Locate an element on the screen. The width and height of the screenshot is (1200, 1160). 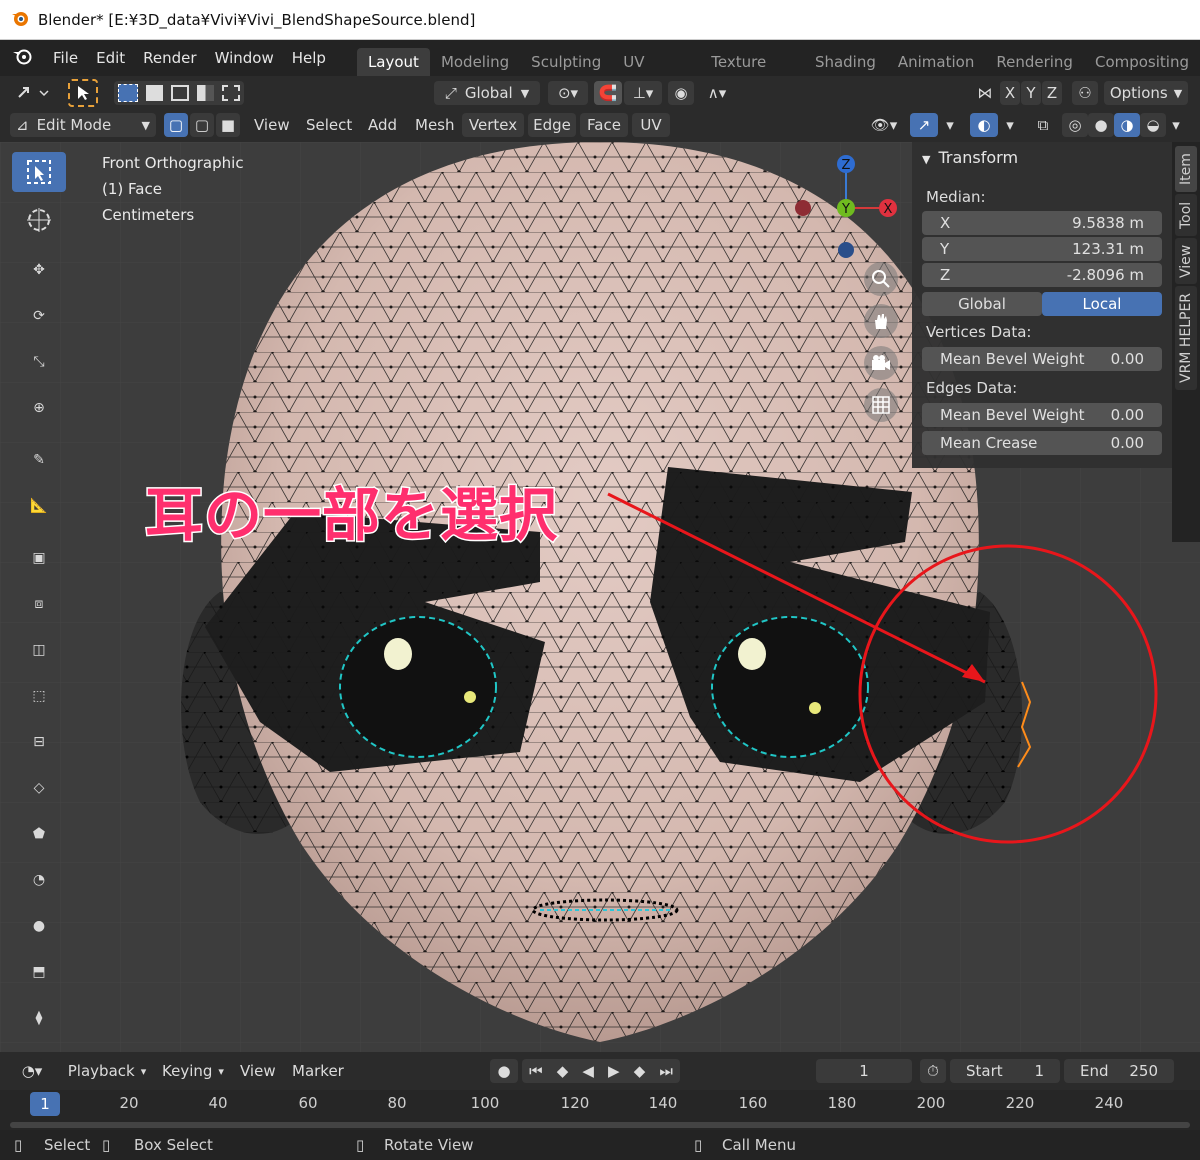
tab-sculpting: Sculpting is located at coordinates (566, 62).